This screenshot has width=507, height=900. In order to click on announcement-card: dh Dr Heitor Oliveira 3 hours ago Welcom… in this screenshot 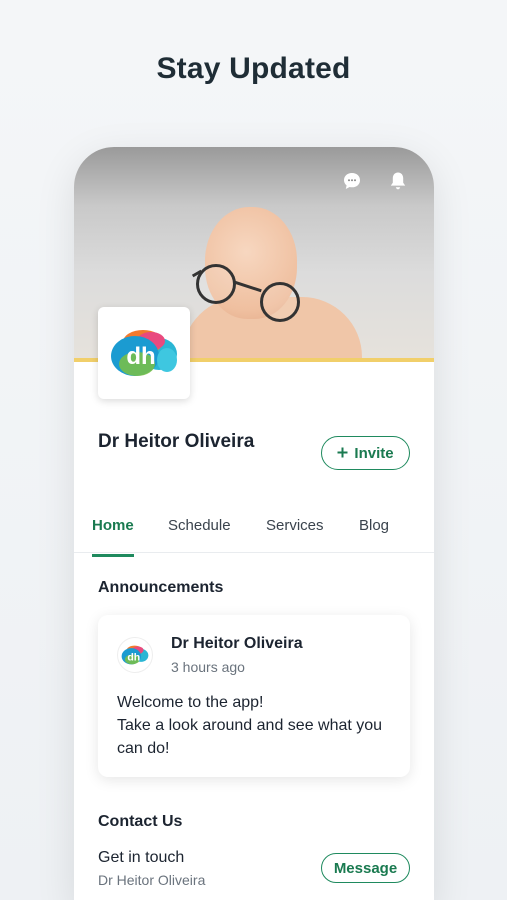, I will do `click(254, 696)`.